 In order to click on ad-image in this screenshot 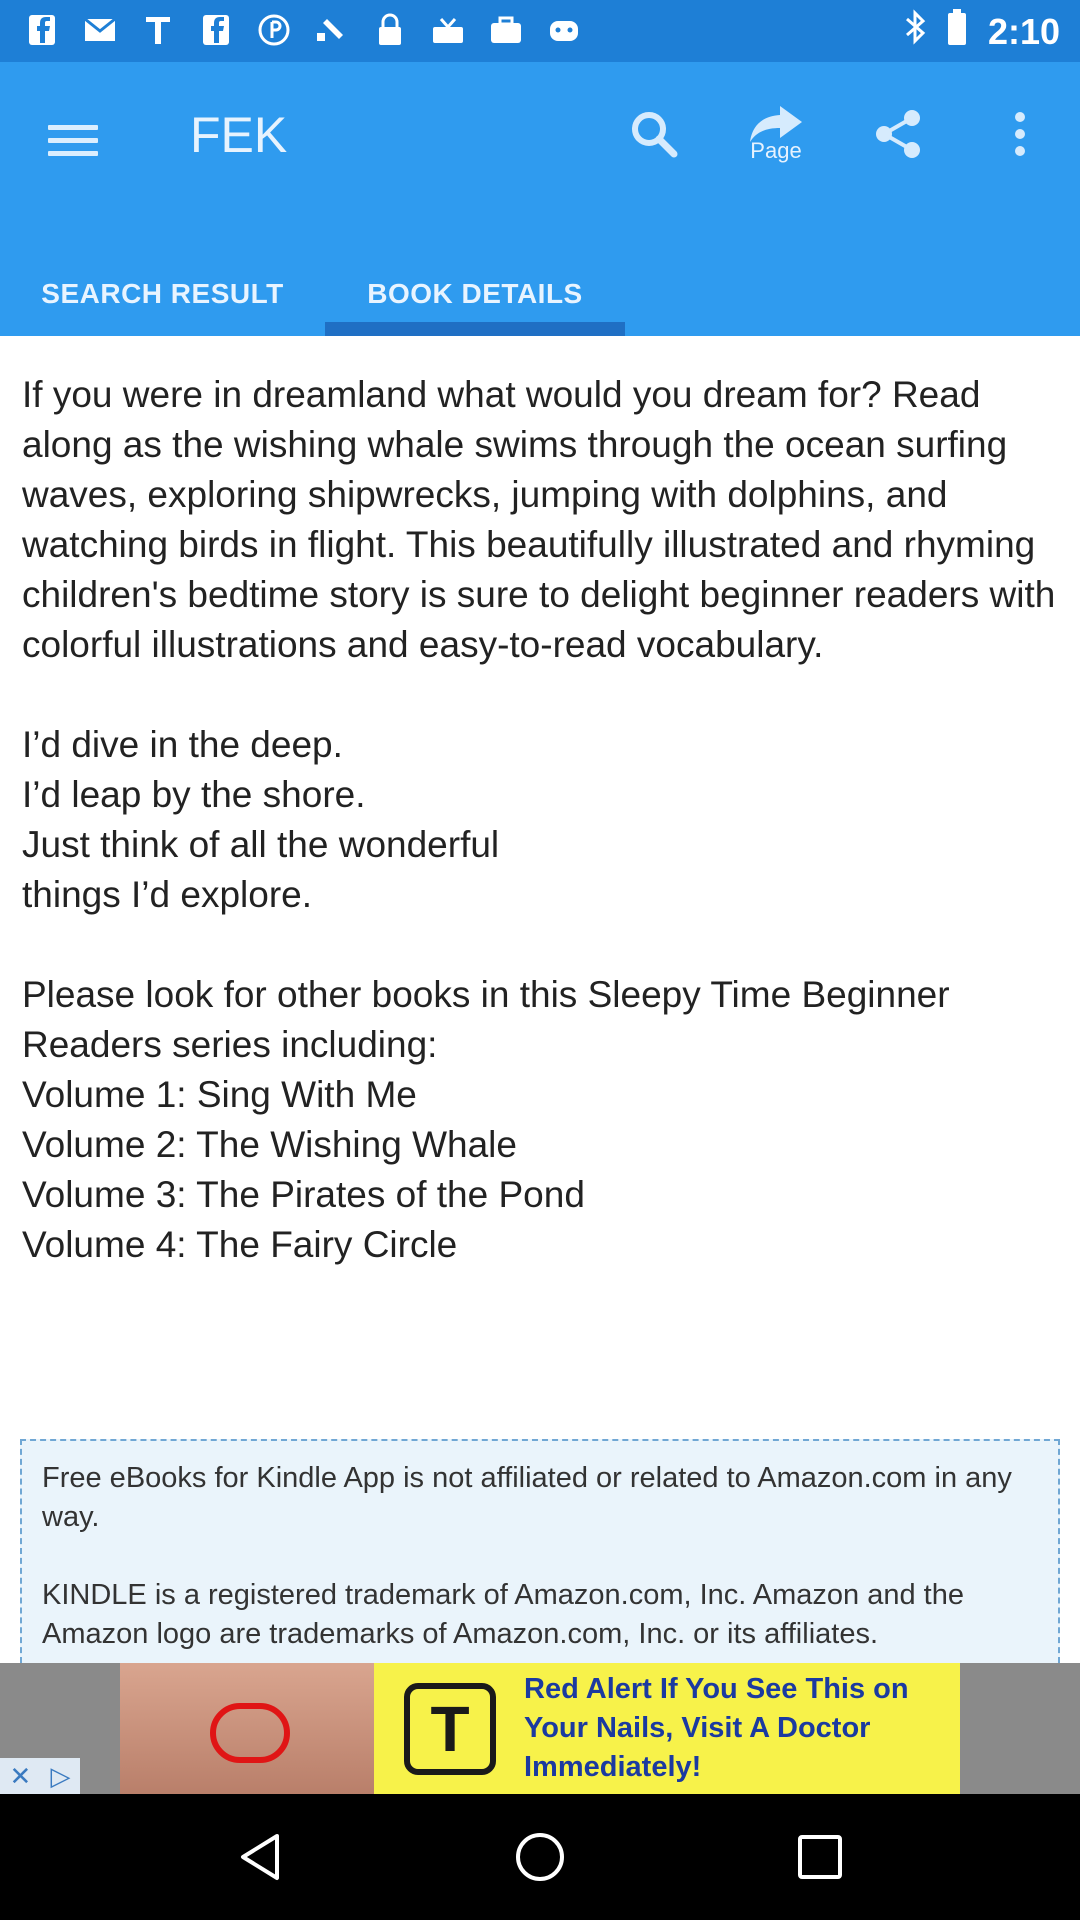, I will do `click(247, 1728)`.